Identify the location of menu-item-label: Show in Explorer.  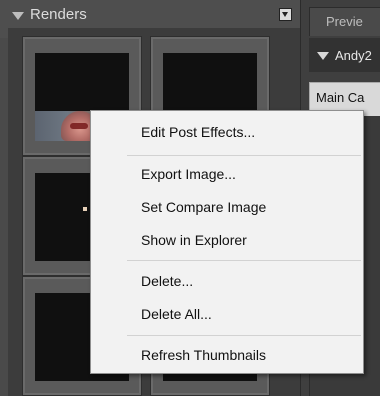
(194, 240).